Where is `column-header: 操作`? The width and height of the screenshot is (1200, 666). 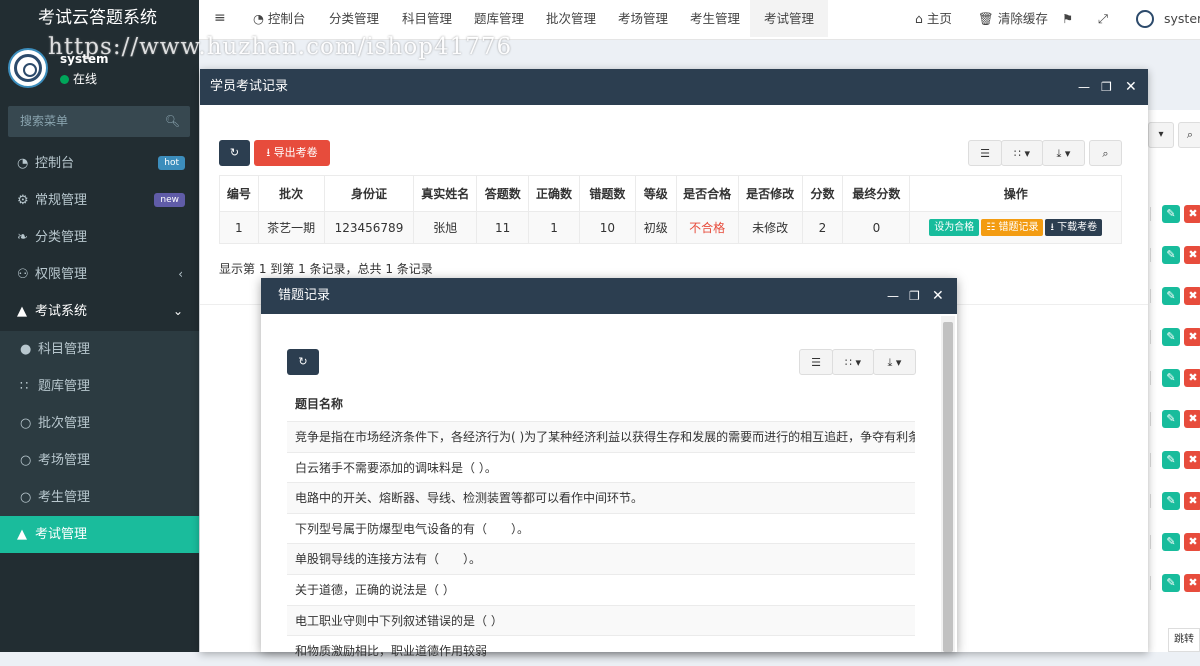 column-header: 操作 is located at coordinates (1015, 193).